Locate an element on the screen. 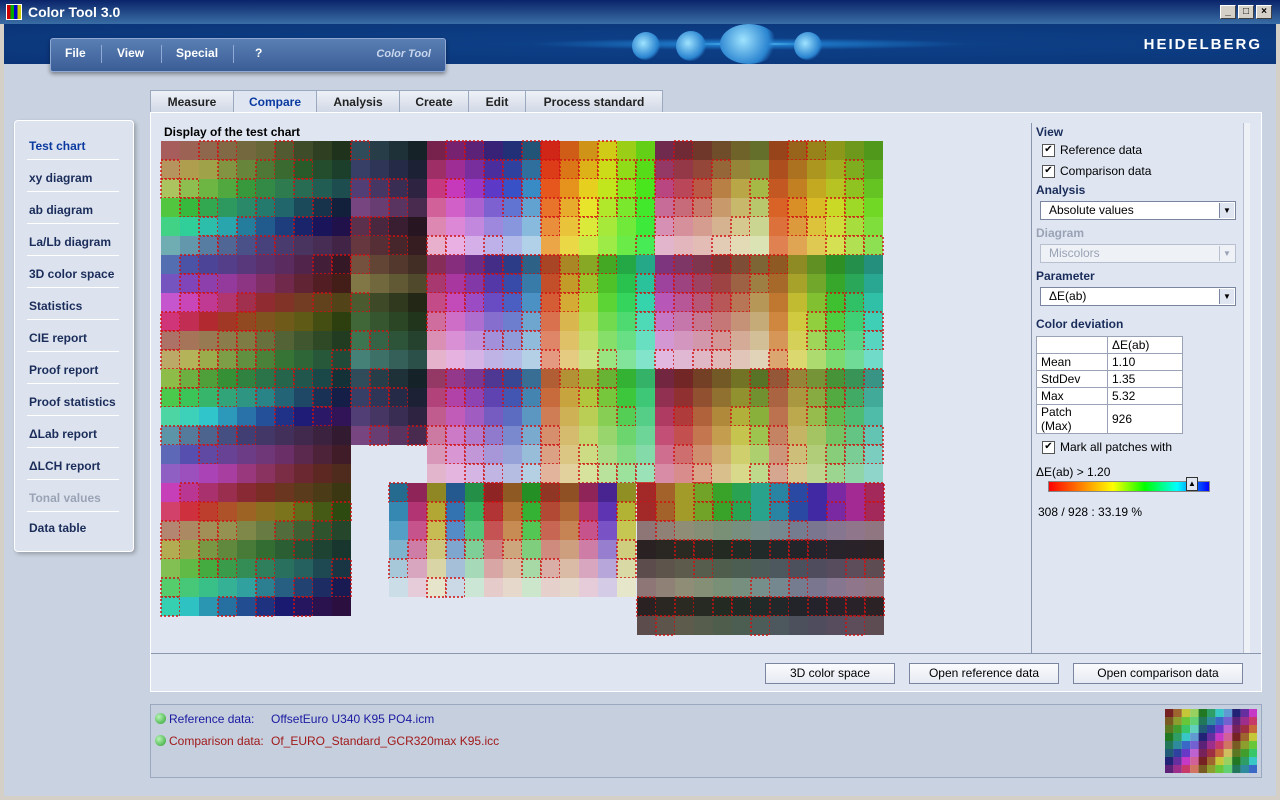 This screenshot has width=1280, height=800. table-header-cell: ΔE(ab) is located at coordinates (1145, 345).